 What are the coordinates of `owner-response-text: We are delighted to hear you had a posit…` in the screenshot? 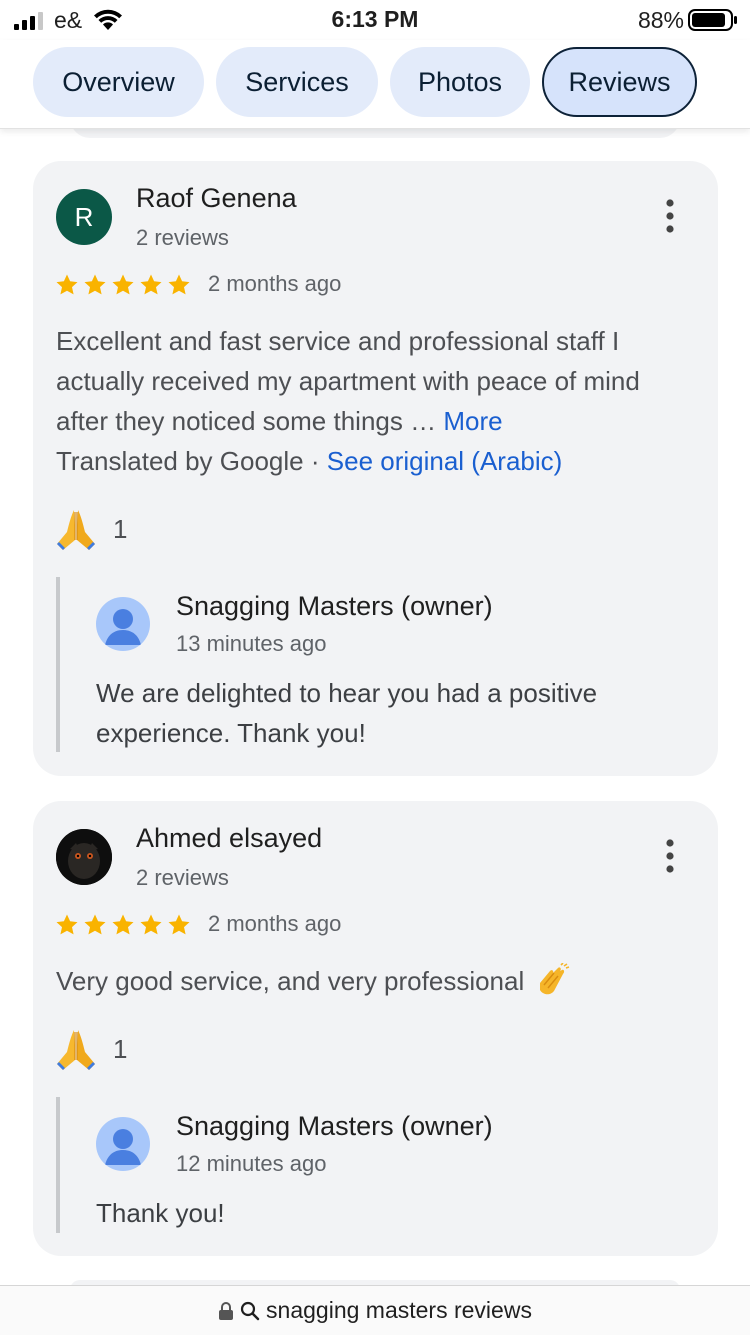 It's located at (347, 713).